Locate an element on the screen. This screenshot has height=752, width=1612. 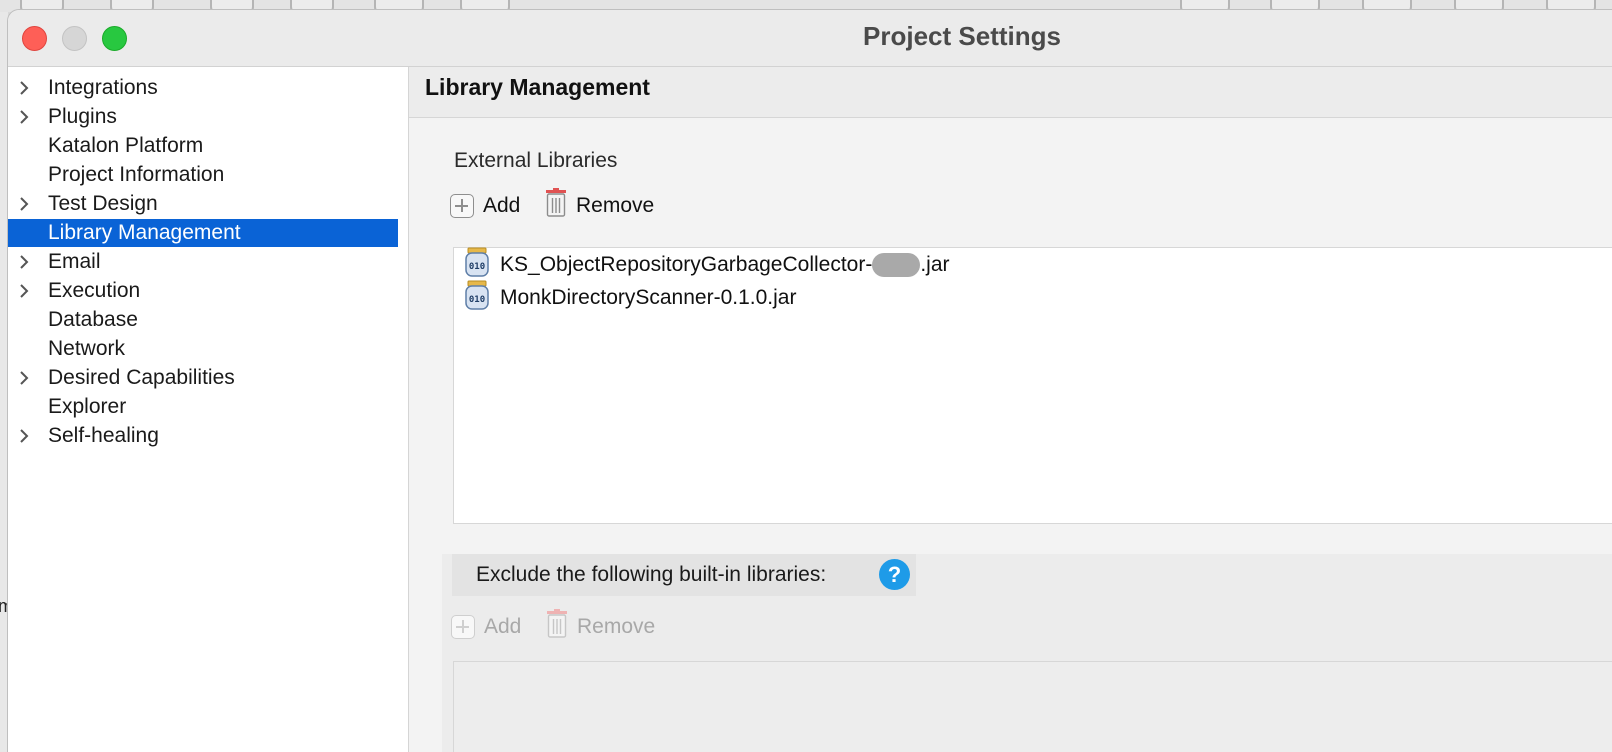
close-window-button is located at coordinates (34, 38).